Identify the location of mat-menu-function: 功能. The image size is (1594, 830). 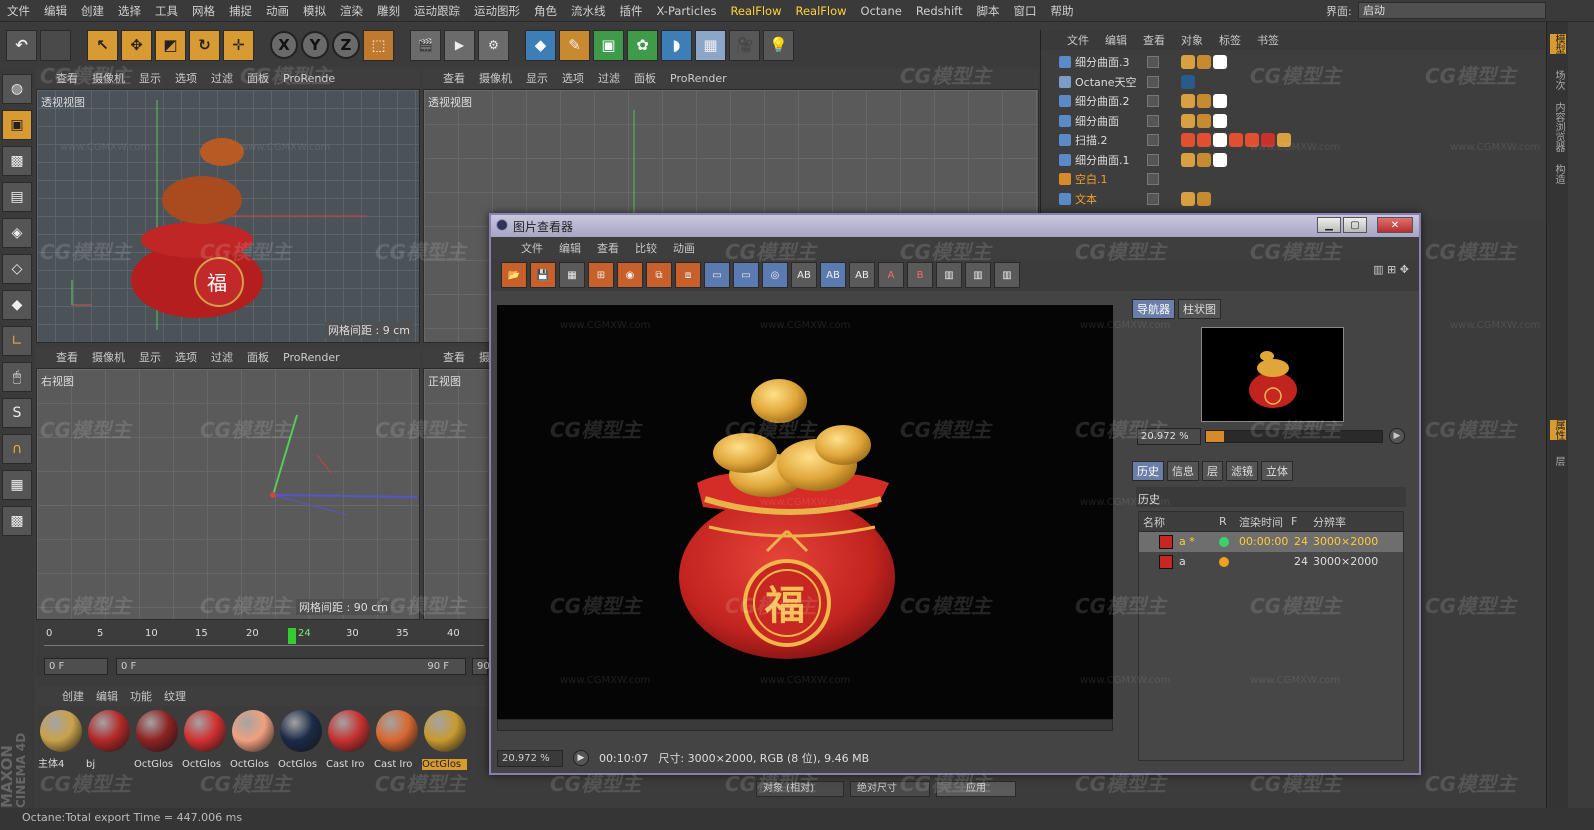
(141, 696).